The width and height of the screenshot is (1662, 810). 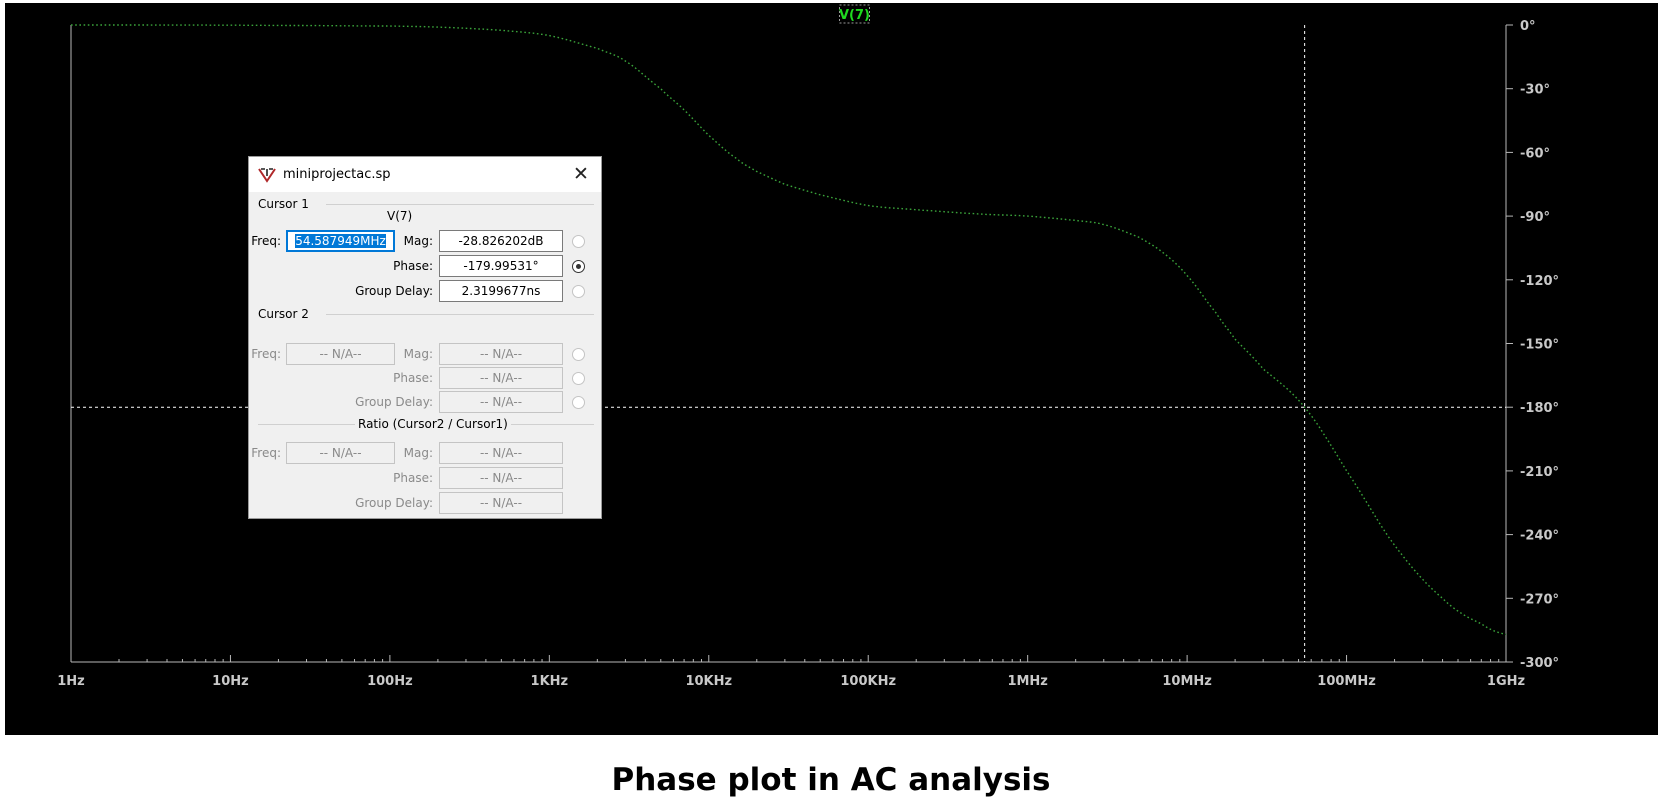 What do you see at coordinates (501, 478) in the screenshot?
I see `ratio-phase-field: -- N/A--` at bounding box center [501, 478].